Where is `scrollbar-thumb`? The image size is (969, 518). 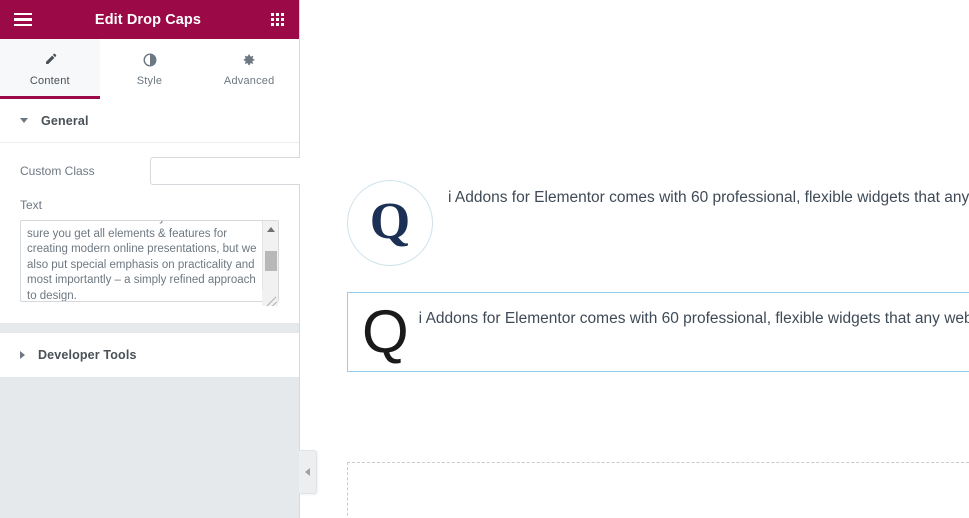
scrollbar-thumb is located at coordinates (270, 261).